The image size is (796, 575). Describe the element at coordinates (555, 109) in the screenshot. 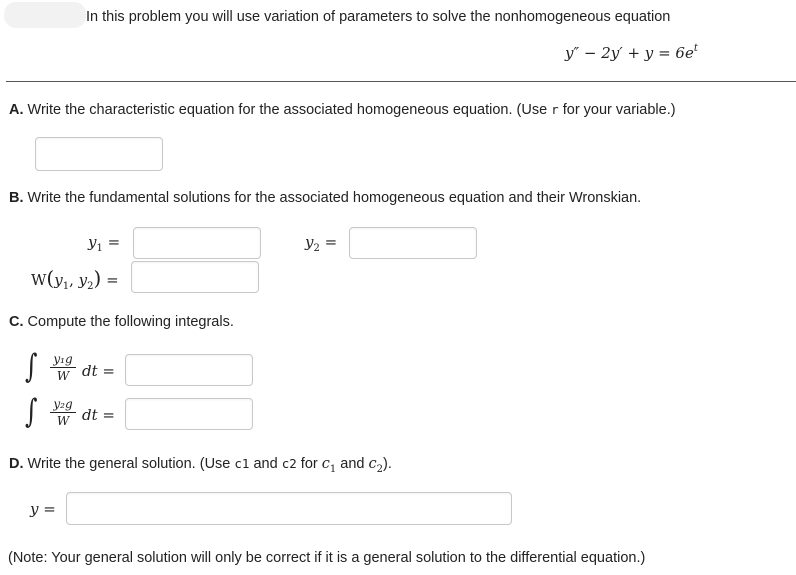

I see `part-a-var: r` at that location.